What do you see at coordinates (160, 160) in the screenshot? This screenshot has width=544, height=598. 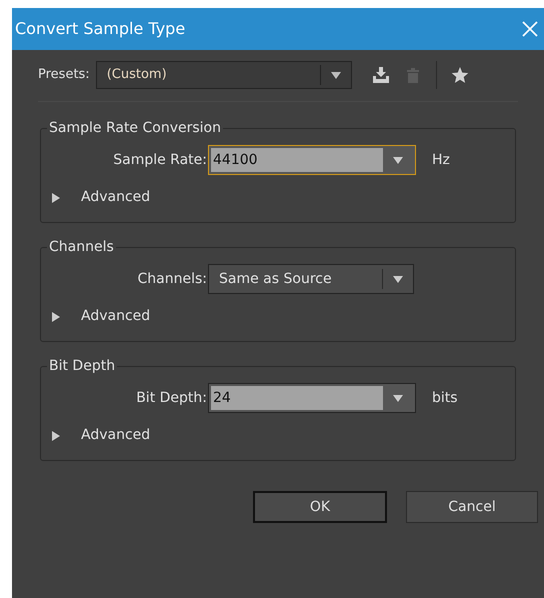 I see `field-label: Sample Rate:` at bounding box center [160, 160].